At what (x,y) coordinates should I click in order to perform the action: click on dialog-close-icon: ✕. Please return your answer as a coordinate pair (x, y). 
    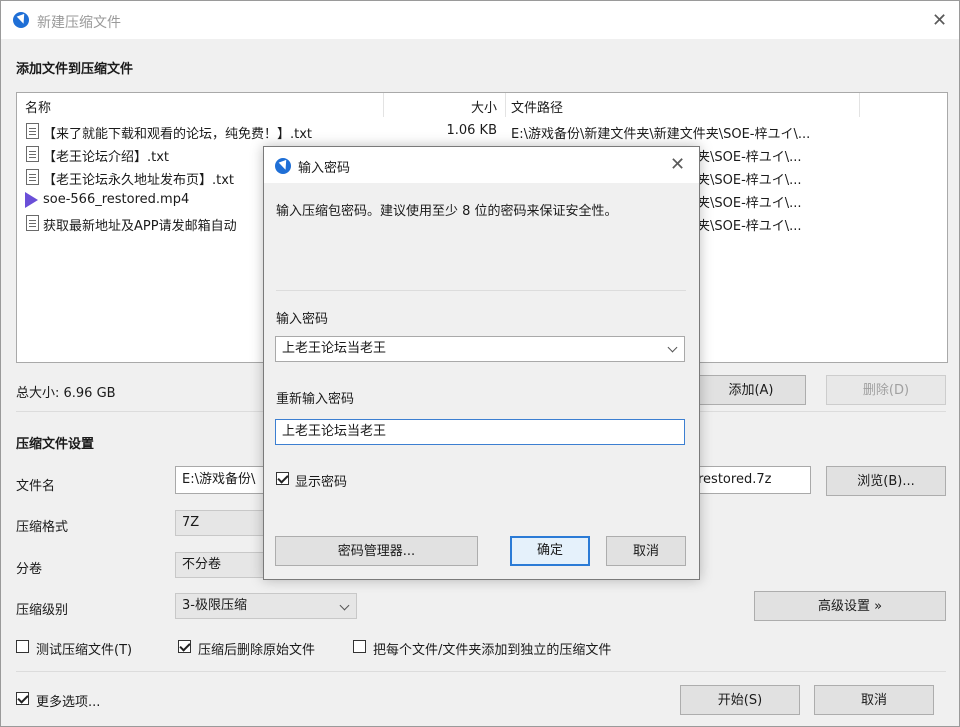
    Looking at the image, I should click on (677, 165).